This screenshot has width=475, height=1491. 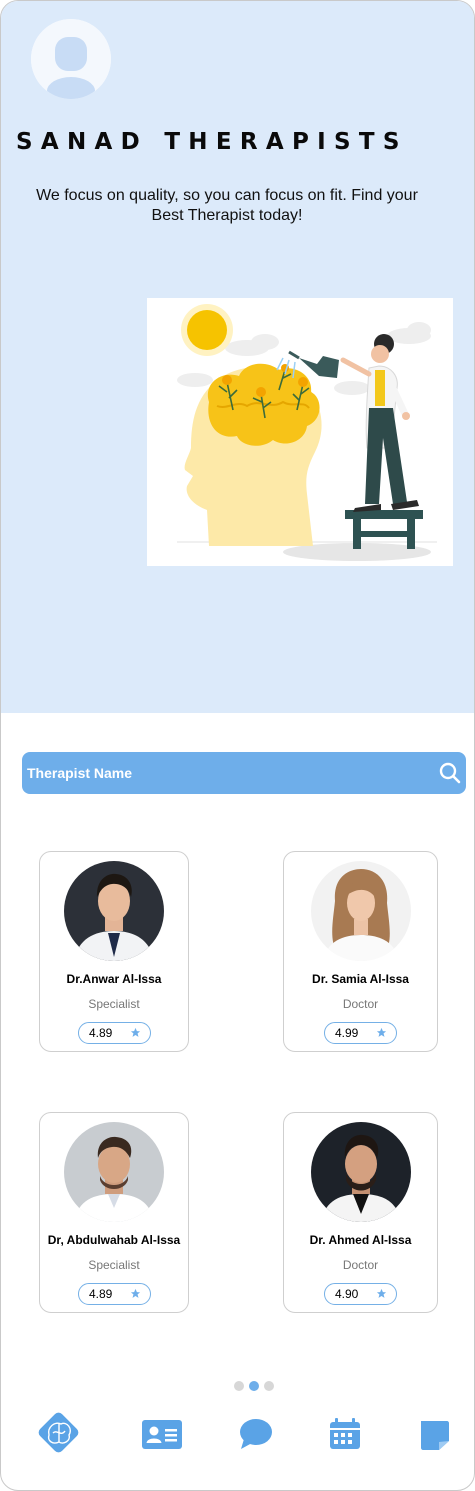 What do you see at coordinates (360, 1033) in the screenshot?
I see `rating-badge: 4.99` at bounding box center [360, 1033].